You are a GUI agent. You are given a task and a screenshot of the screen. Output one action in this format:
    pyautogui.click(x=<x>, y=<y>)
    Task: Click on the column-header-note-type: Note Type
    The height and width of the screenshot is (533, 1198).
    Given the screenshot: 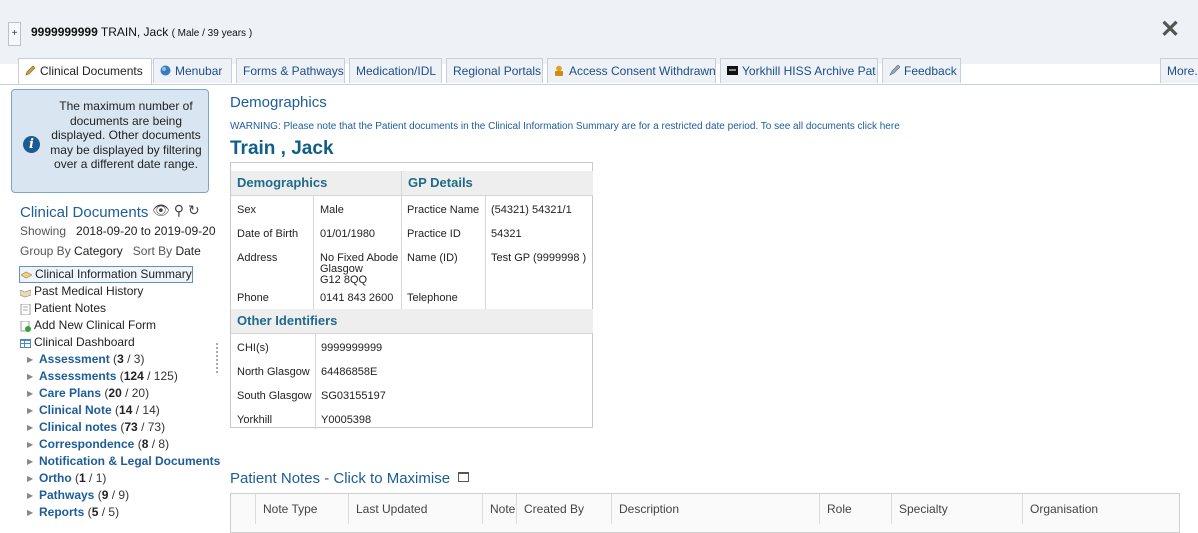 What is the action you would take?
    pyautogui.click(x=301, y=509)
    